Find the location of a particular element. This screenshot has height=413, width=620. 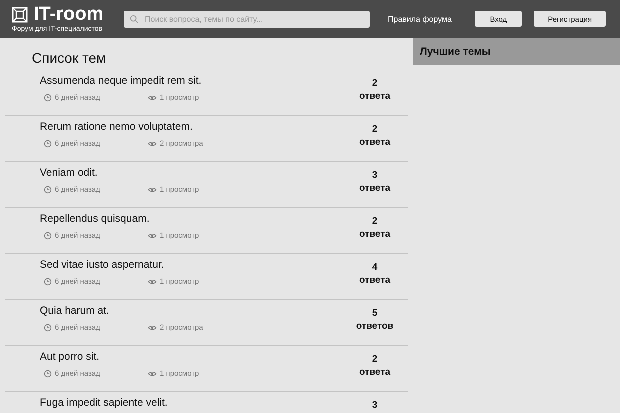

topic-title: Sed vitae iusto aspernatur. is located at coordinates (191, 265).